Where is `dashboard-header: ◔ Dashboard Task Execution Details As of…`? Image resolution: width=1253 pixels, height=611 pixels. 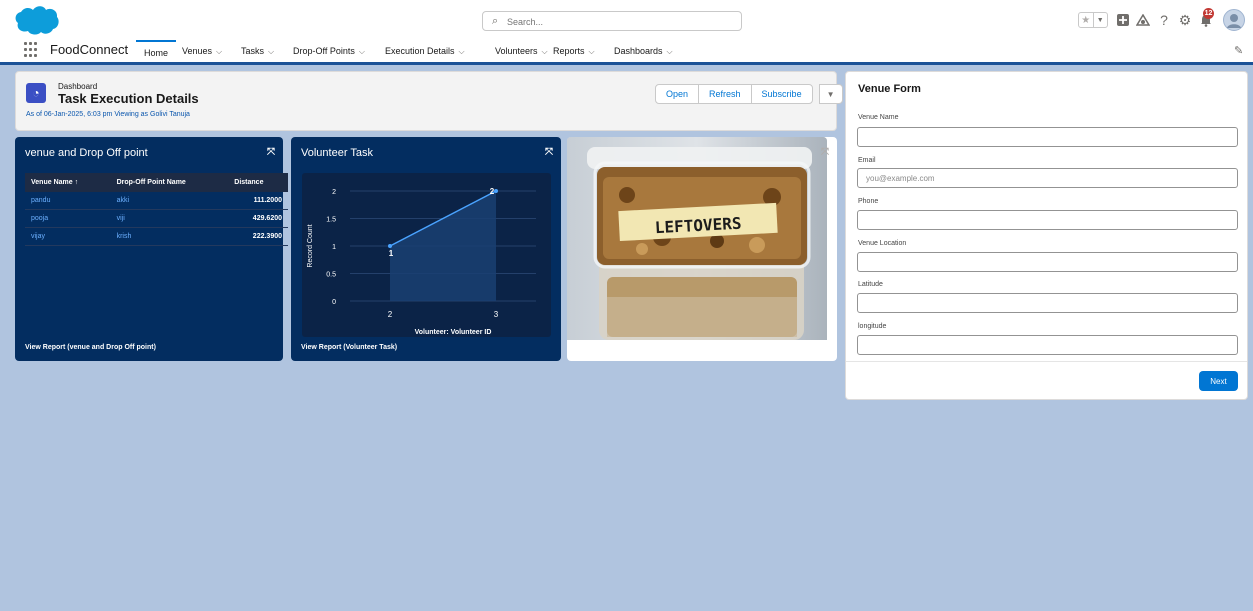
dashboard-header: ◔ Dashboard Task Execution Details As of… is located at coordinates (429, 101).